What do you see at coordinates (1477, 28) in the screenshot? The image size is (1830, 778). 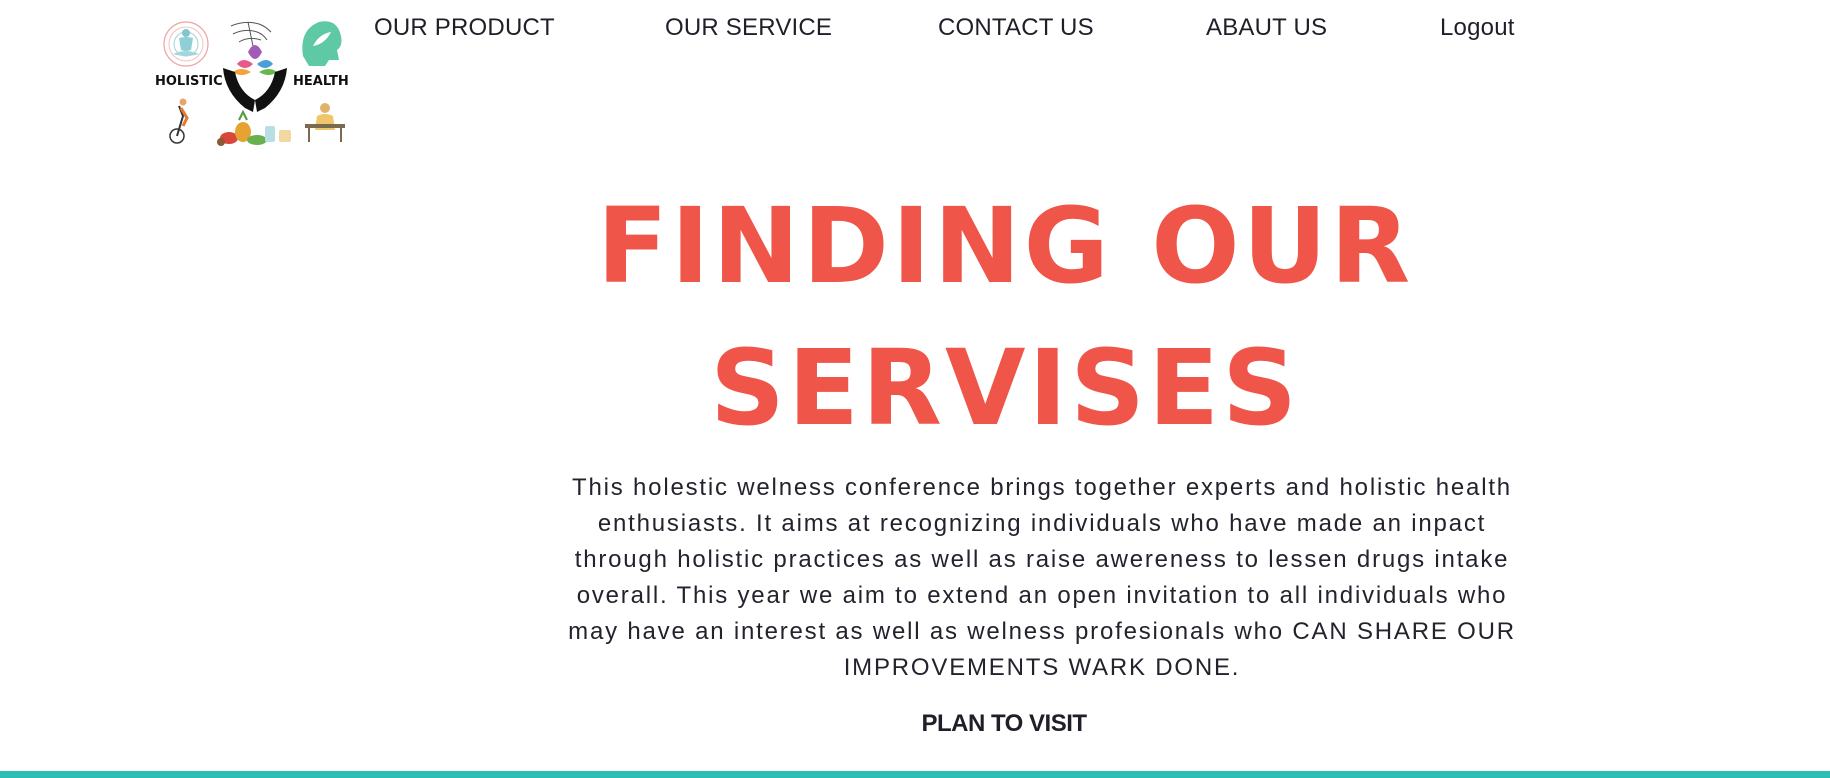 I see `nav-logout: Logout` at bounding box center [1477, 28].